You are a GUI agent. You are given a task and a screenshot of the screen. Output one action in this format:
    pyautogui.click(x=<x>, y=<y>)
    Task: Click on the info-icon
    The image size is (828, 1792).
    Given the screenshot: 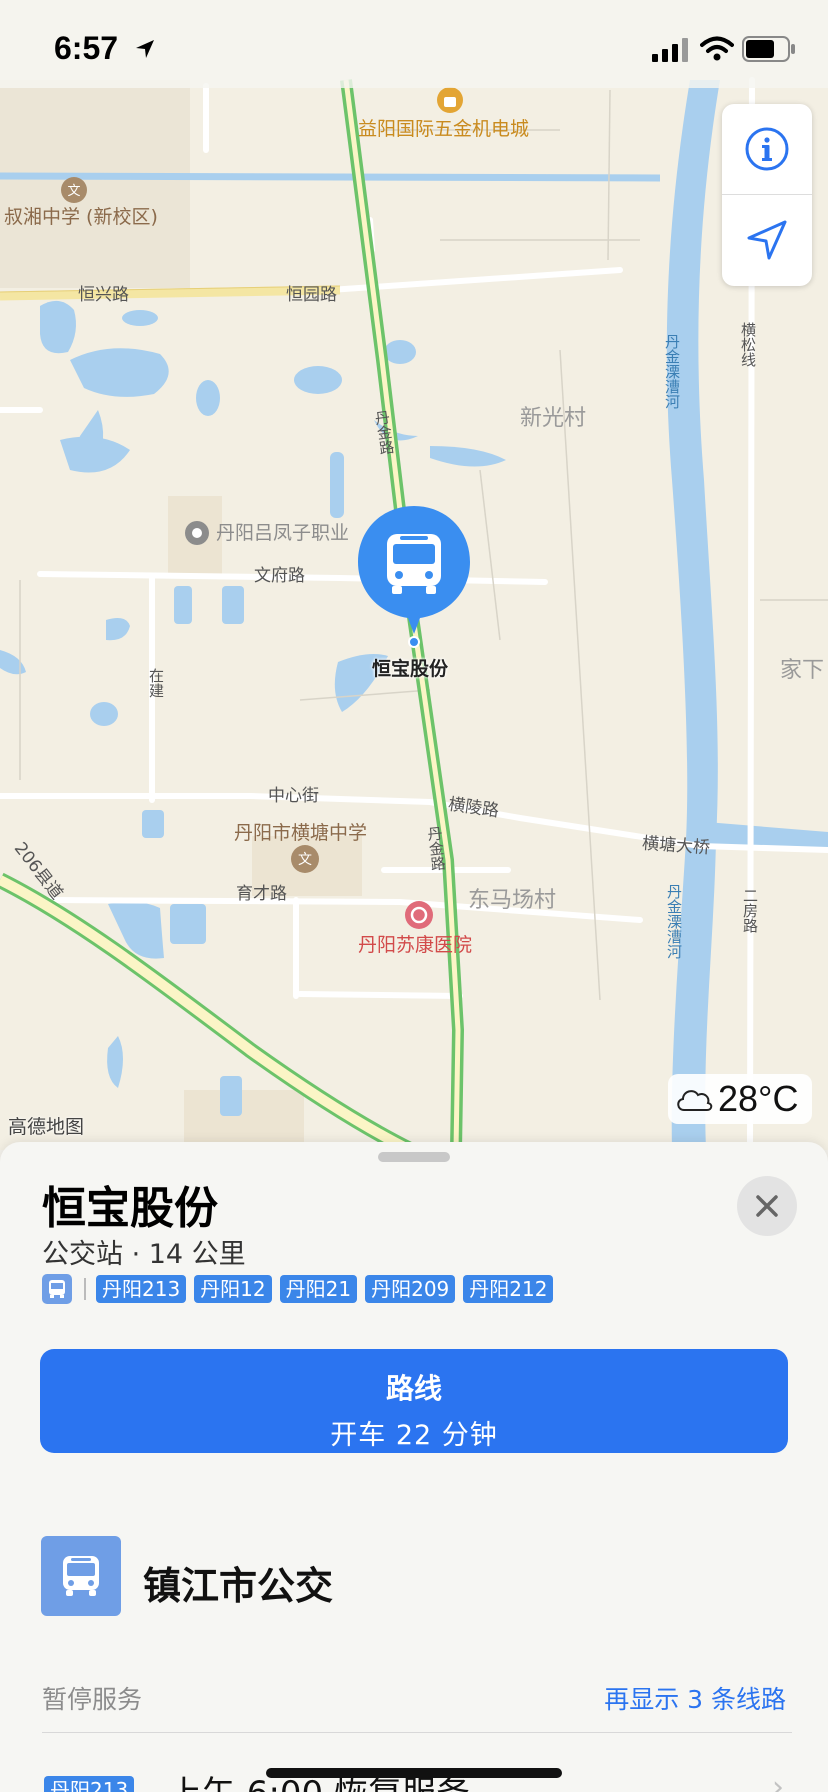 What is the action you would take?
    pyautogui.click(x=767, y=149)
    